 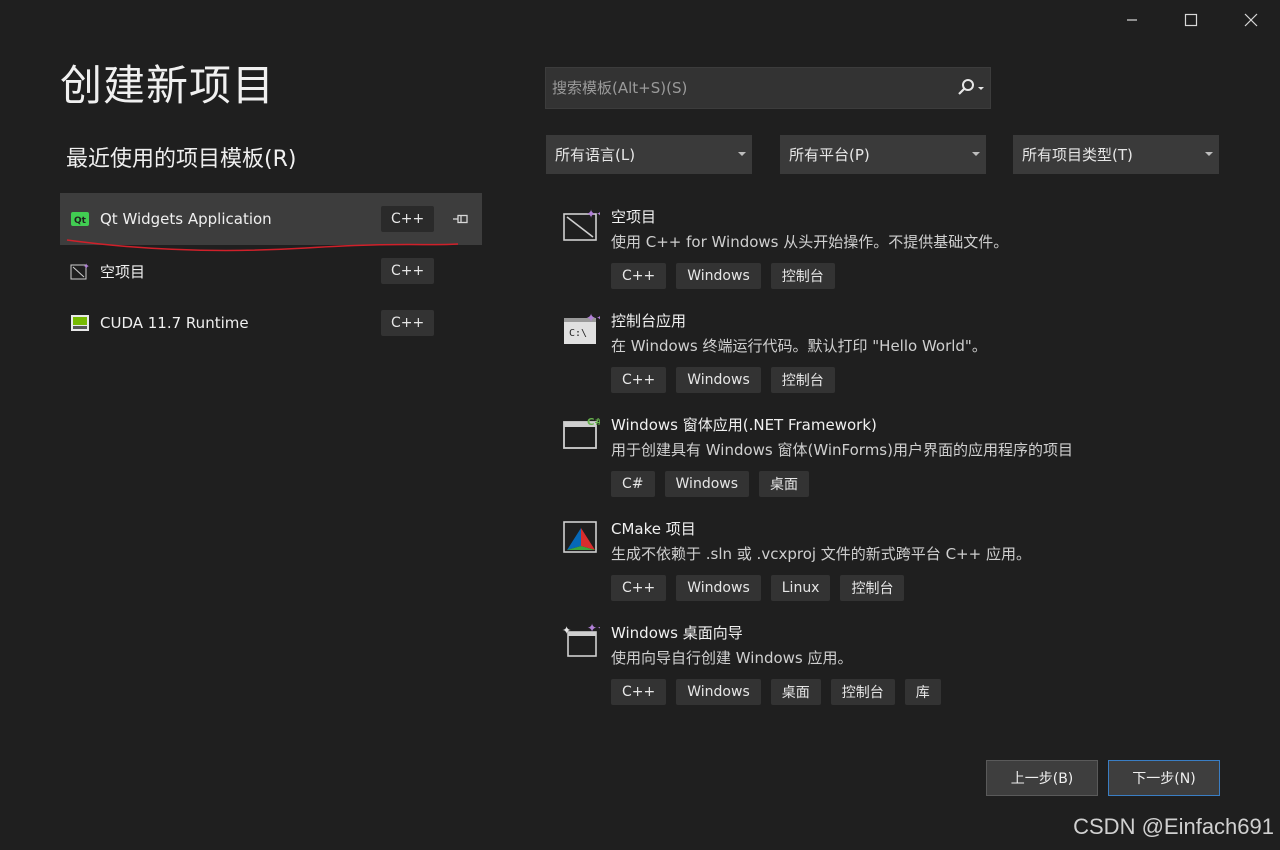 What do you see at coordinates (883, 154) in the screenshot?
I see `platform-filter-select: 所有平台(P)` at bounding box center [883, 154].